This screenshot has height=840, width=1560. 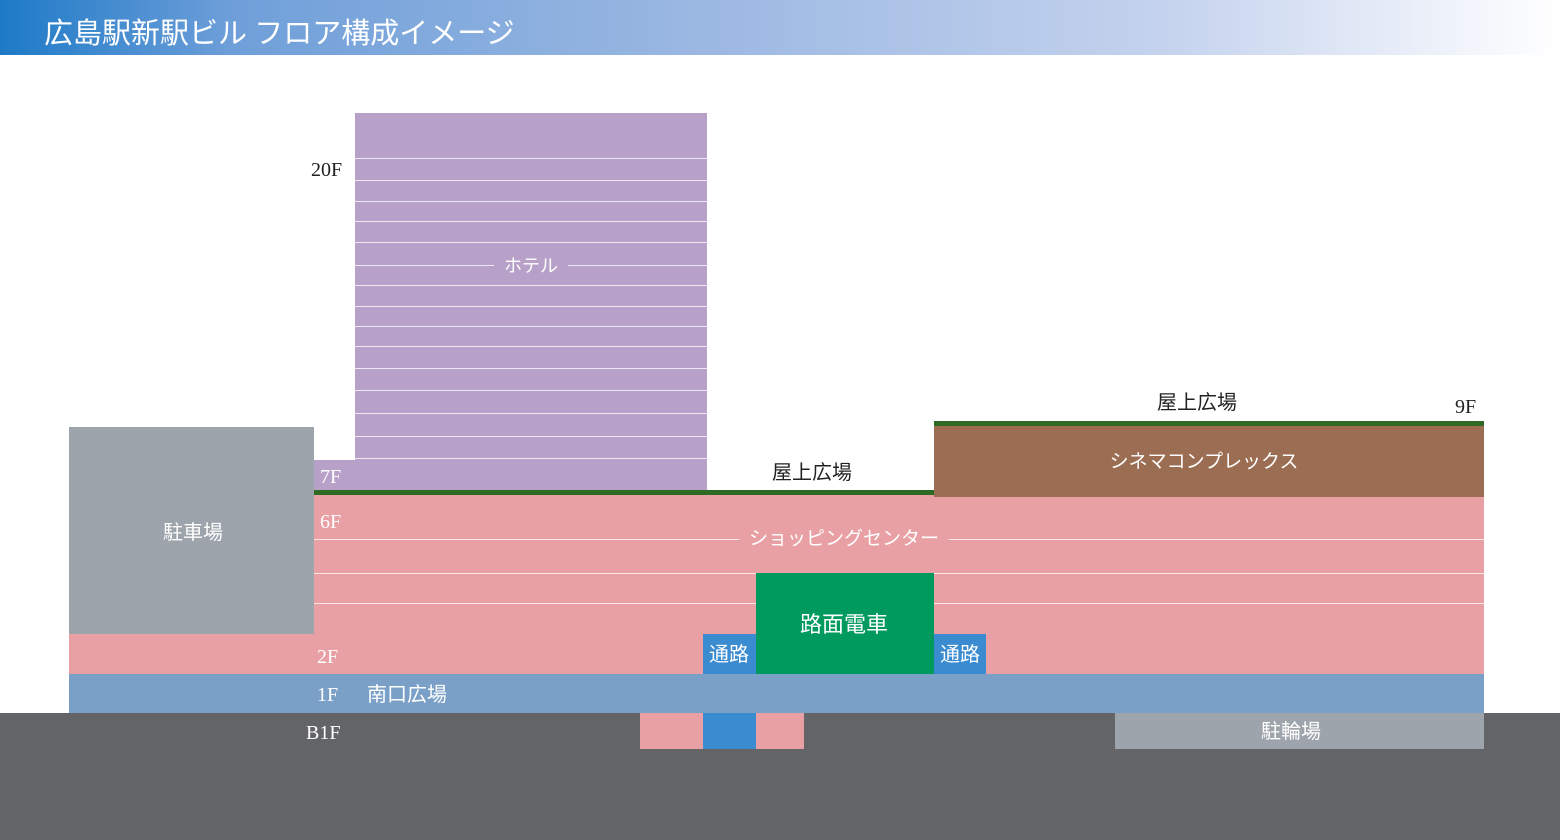 What do you see at coordinates (729, 731) in the screenshot?
I see `b1f-passage` at bounding box center [729, 731].